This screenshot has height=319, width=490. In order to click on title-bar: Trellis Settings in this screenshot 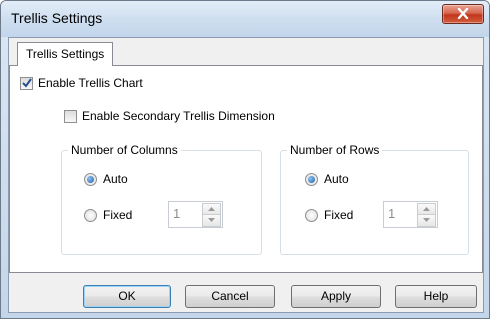, I will do `click(245, 19)`.